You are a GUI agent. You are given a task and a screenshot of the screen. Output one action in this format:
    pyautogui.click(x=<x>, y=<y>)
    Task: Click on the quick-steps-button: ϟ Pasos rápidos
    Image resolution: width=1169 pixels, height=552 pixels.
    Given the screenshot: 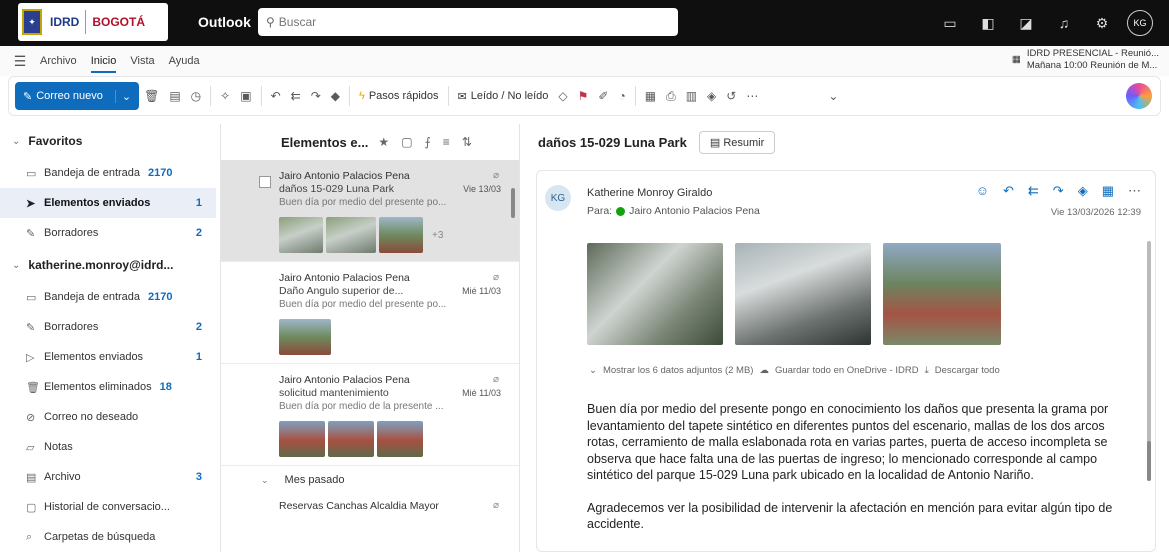 What is the action you would take?
    pyautogui.click(x=399, y=96)
    